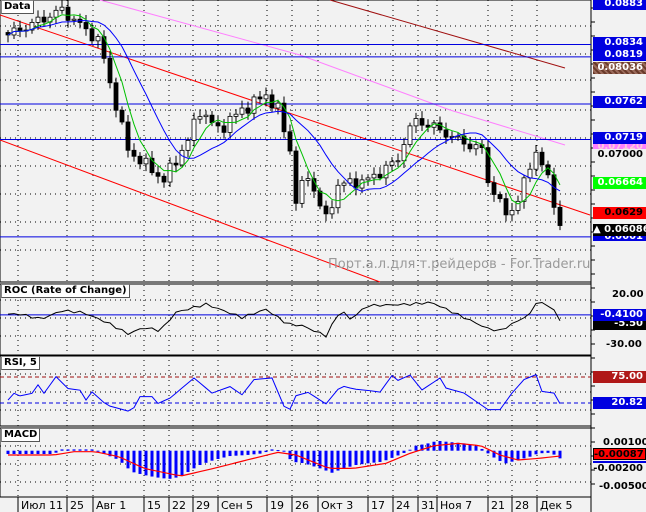 This screenshot has width=646, height=512. Describe the element at coordinates (428, 505) in the screenshot. I see `date-label: 31` at that location.